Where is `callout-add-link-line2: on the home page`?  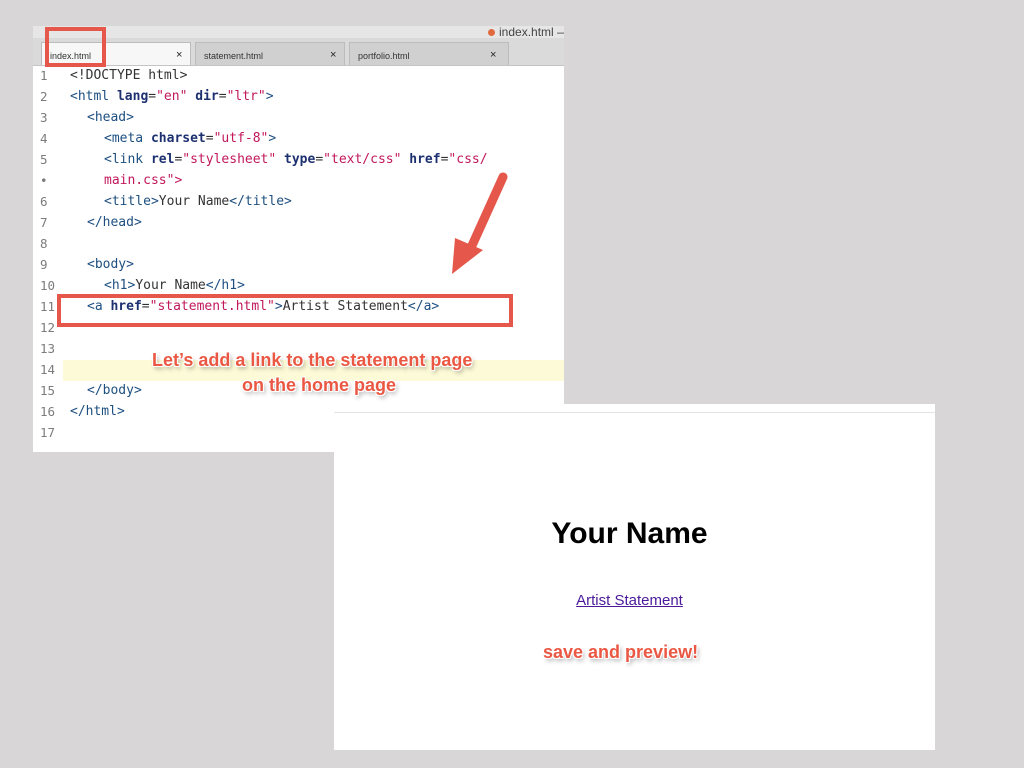 callout-add-link-line2: on the home page is located at coordinates (319, 385).